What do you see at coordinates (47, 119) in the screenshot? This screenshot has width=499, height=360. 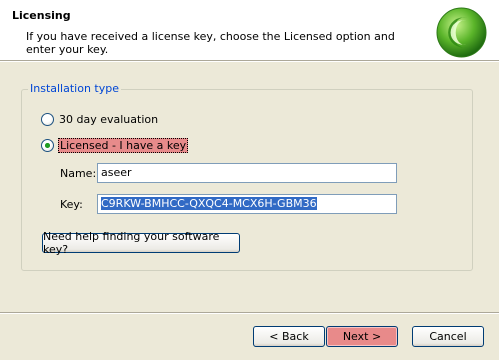 I see `radio-evaluation-indicator` at bounding box center [47, 119].